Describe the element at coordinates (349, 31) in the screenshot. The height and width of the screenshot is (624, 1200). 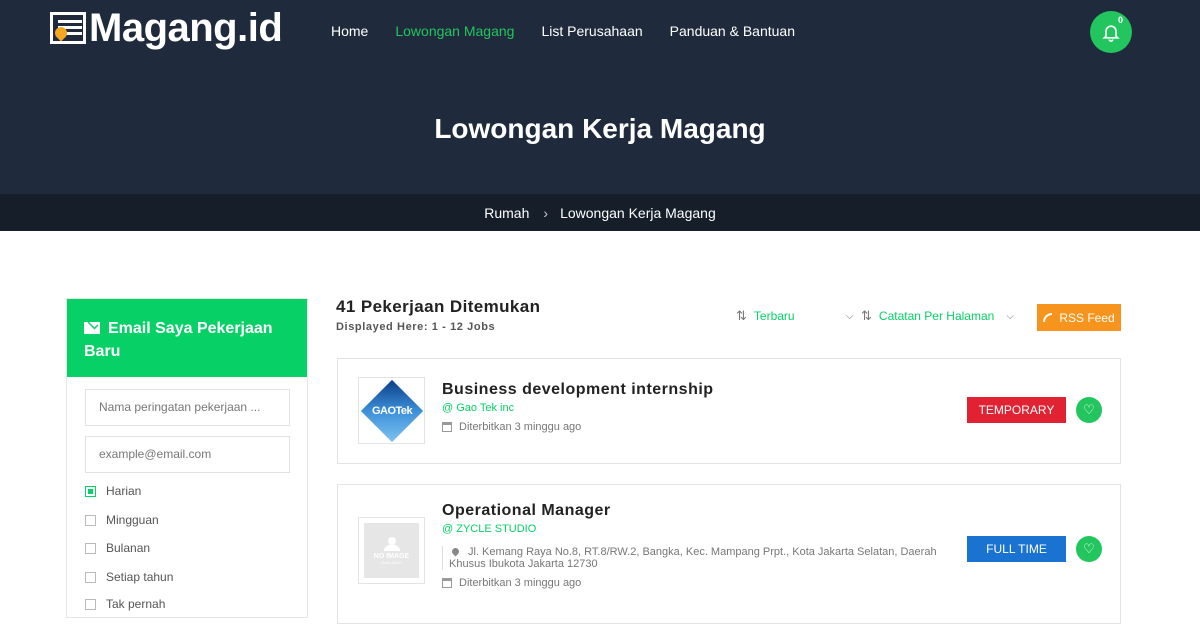
I see `nav-home: Home` at that location.